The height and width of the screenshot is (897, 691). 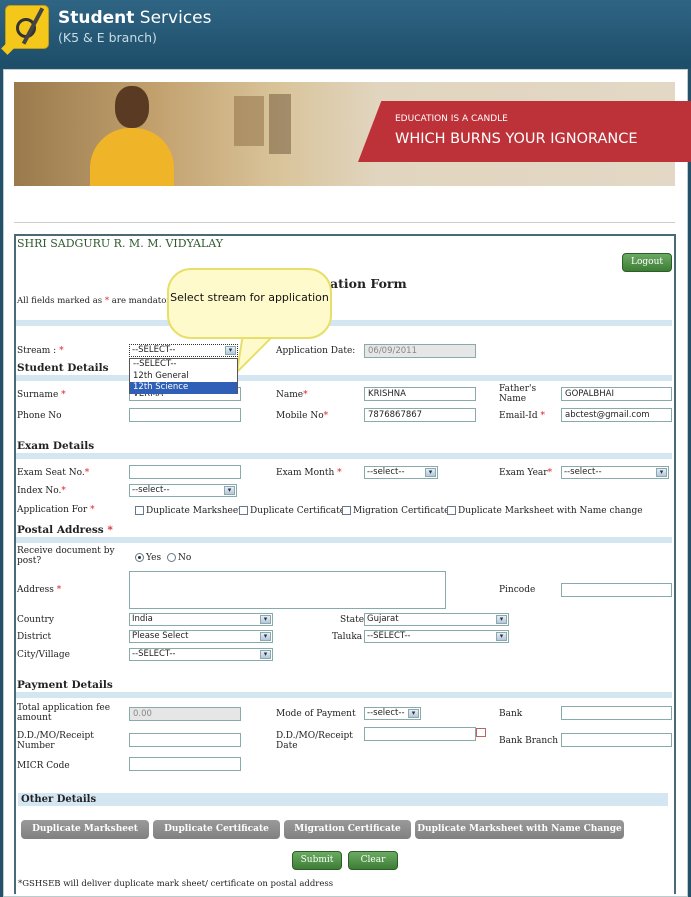 I want to click on mobile-label: Mobile No*, so click(x=302, y=416).